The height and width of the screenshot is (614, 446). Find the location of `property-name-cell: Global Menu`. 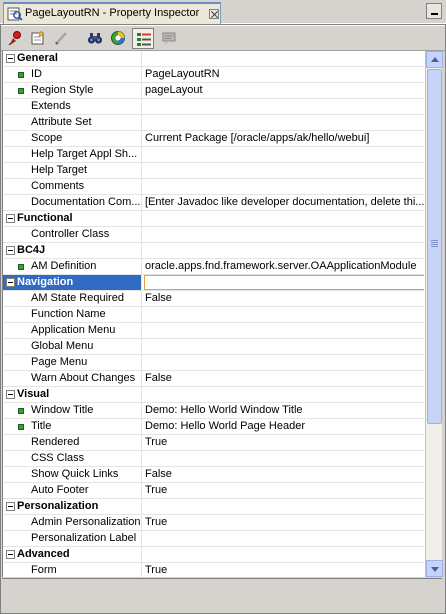

property-name-cell: Global Menu is located at coordinates (72, 346).